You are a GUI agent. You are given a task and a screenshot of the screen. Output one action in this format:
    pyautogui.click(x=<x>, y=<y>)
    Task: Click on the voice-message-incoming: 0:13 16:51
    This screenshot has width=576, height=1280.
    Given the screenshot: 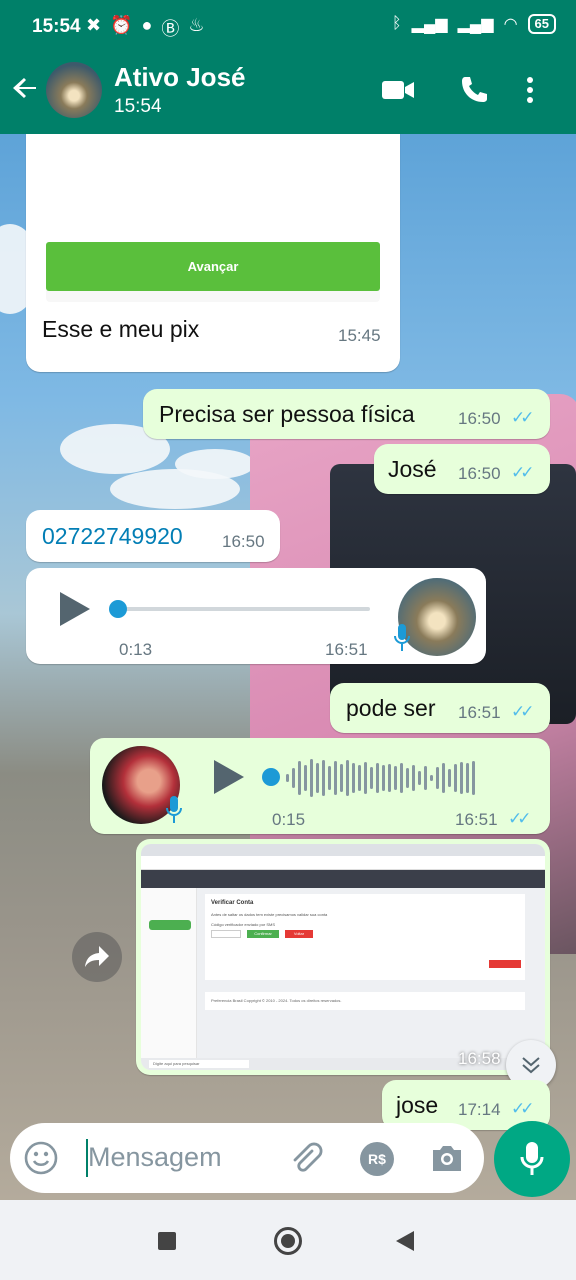 What is the action you would take?
    pyautogui.click(x=256, y=616)
    